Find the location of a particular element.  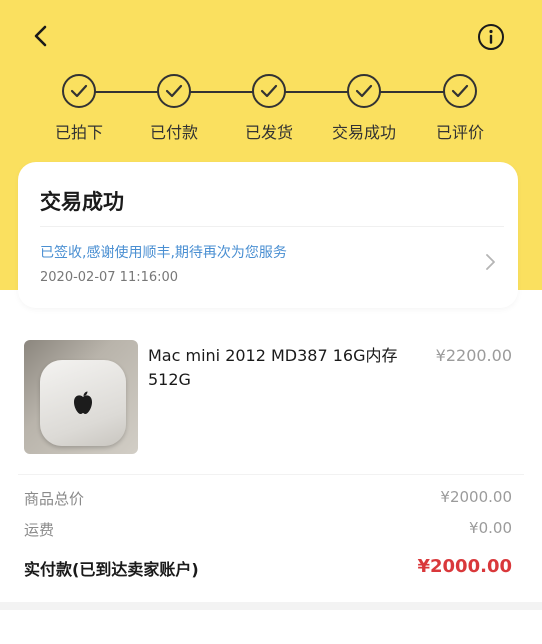

info-button is located at coordinates (491, 37).